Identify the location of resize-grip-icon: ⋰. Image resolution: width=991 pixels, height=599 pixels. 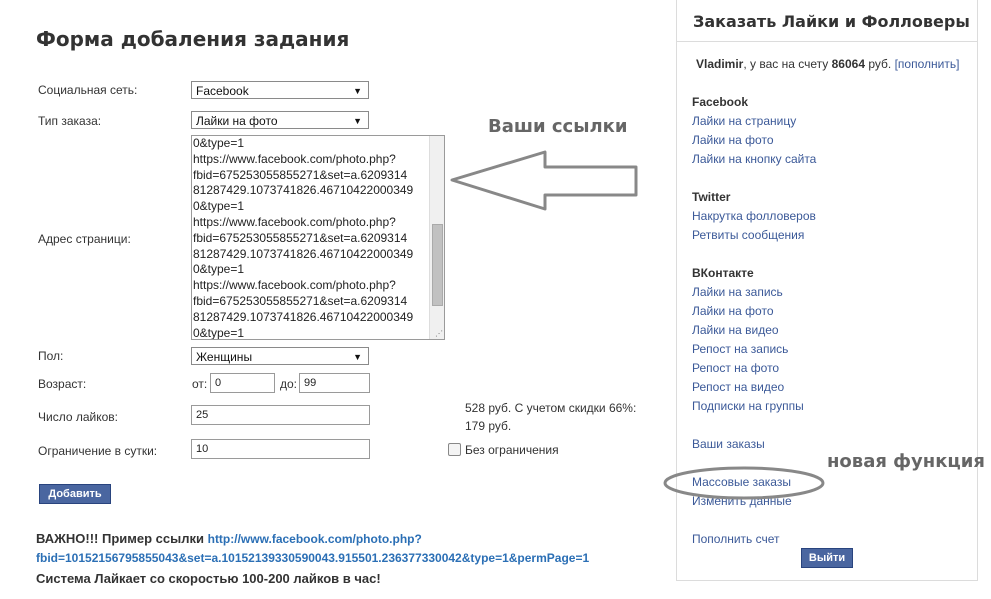
(439, 333).